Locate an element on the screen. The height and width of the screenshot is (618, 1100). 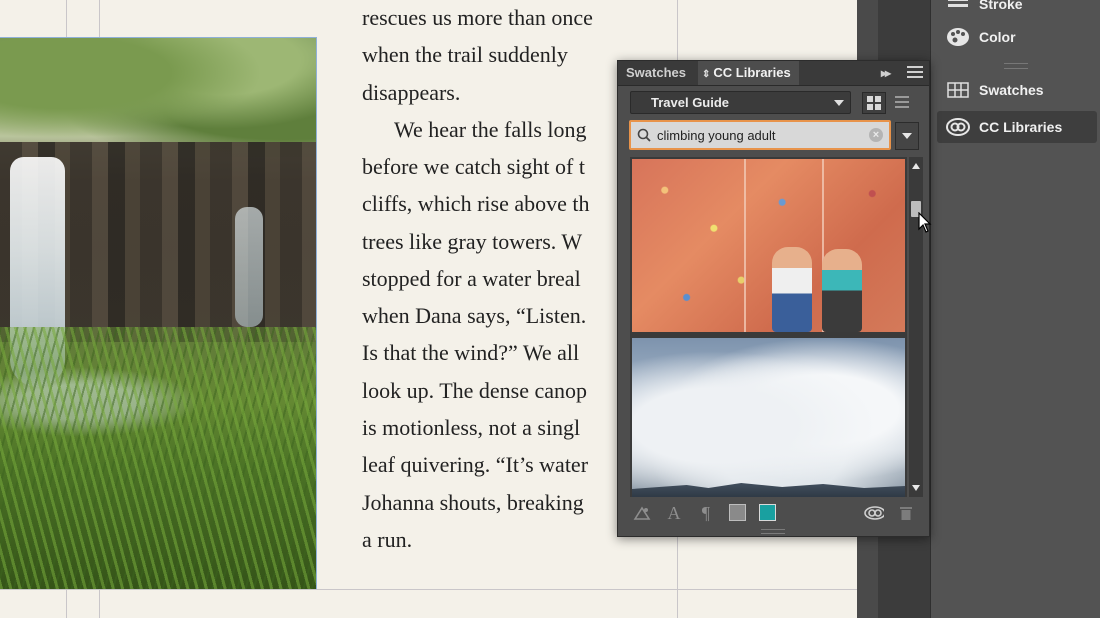
panel-resize-grip is located at coordinates (773, 531).